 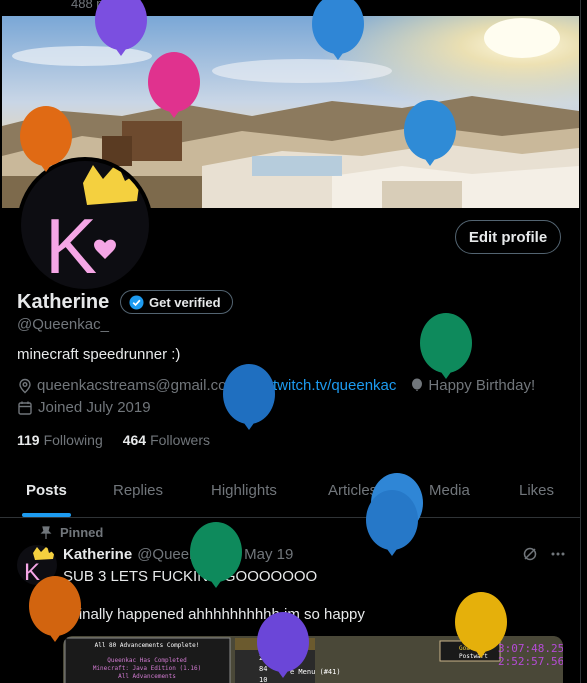 What do you see at coordinates (136, 302) in the screenshot?
I see `verified-badge-icon` at bounding box center [136, 302].